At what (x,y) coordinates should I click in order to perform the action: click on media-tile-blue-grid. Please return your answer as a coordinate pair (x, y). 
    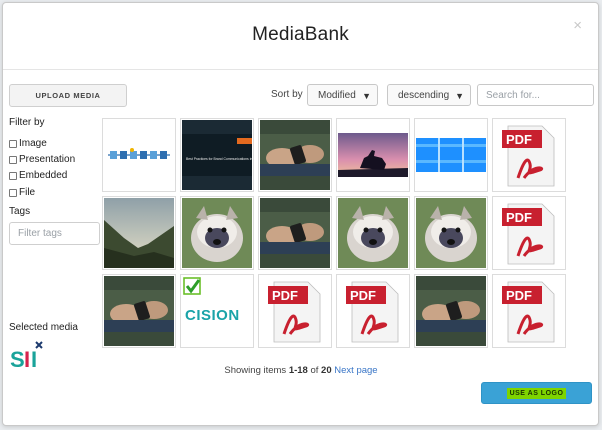
    Looking at the image, I should click on (451, 155).